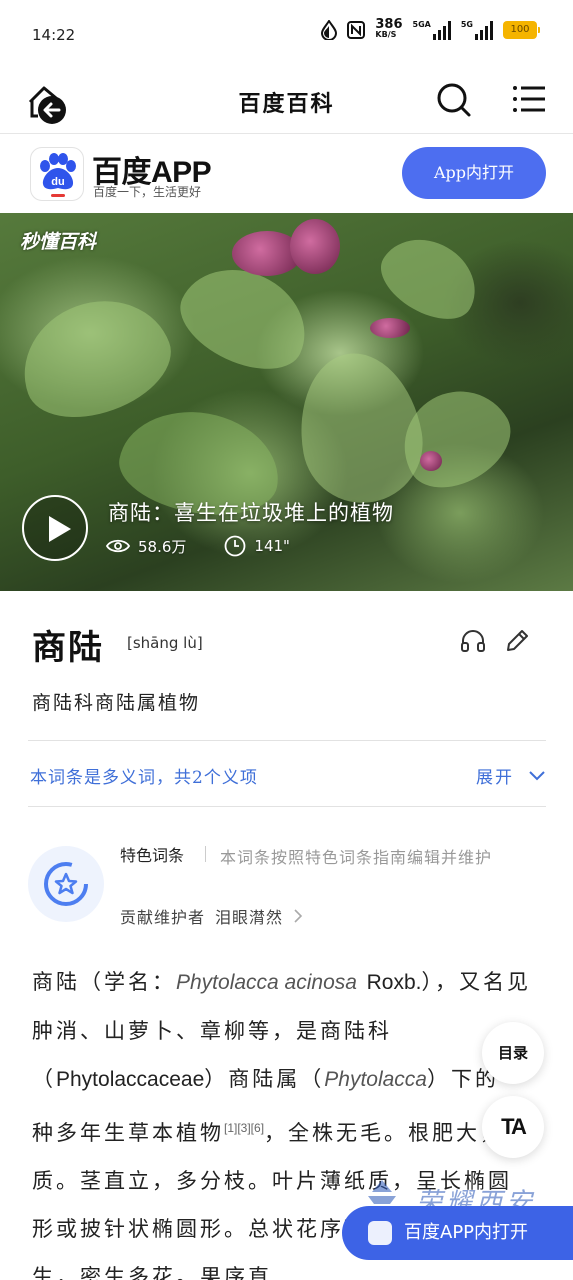 This screenshot has height=1280, width=573. What do you see at coordinates (235, 546) in the screenshot?
I see `clock-icon` at bounding box center [235, 546].